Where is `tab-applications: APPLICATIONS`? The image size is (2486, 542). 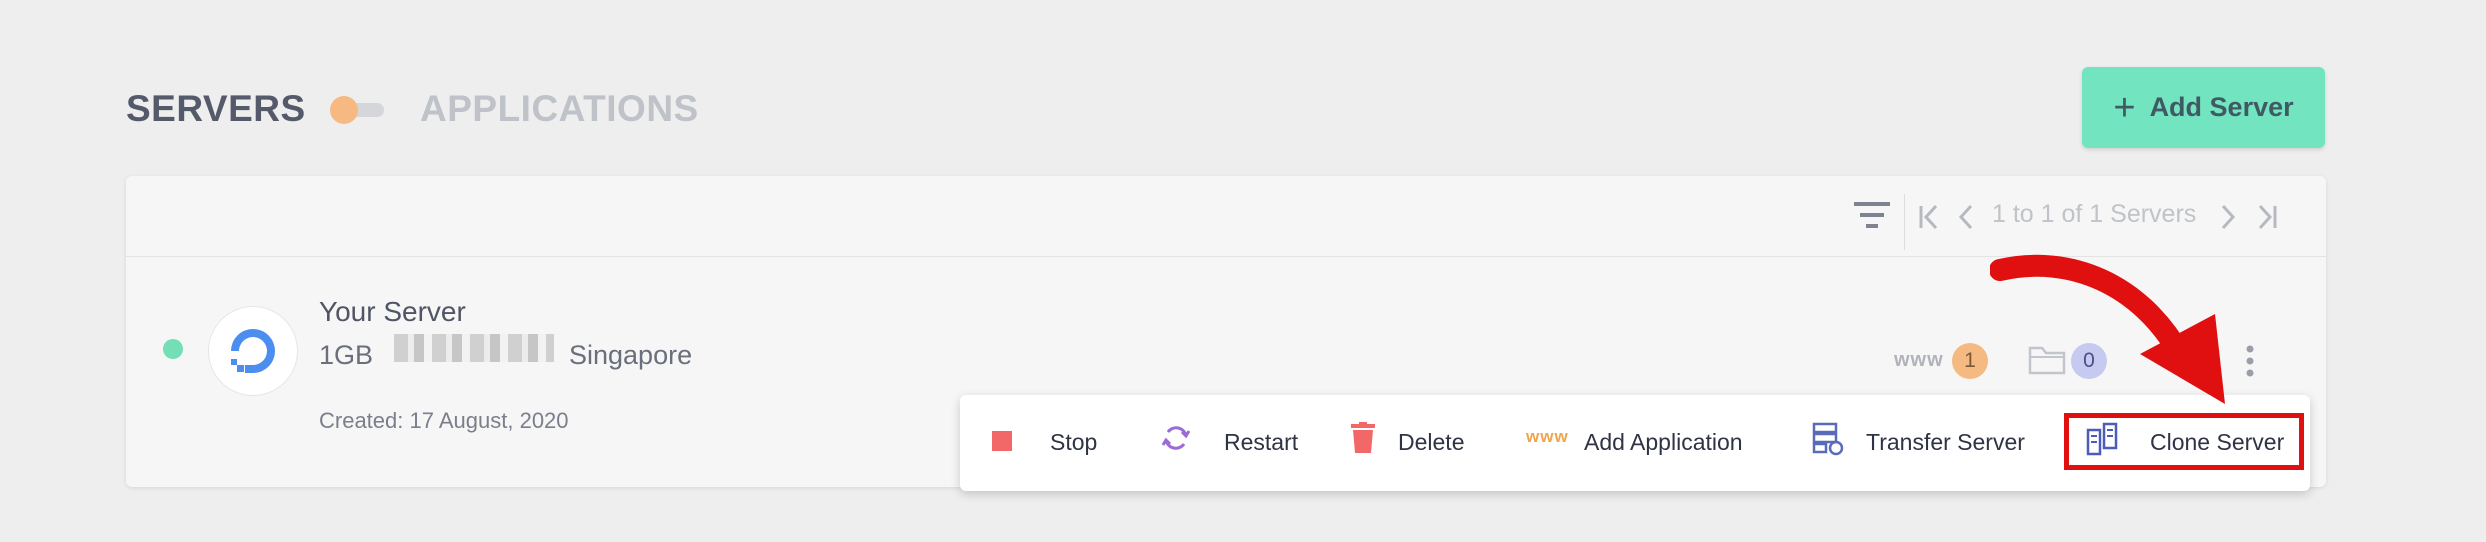 tab-applications: APPLICATIONS is located at coordinates (559, 109).